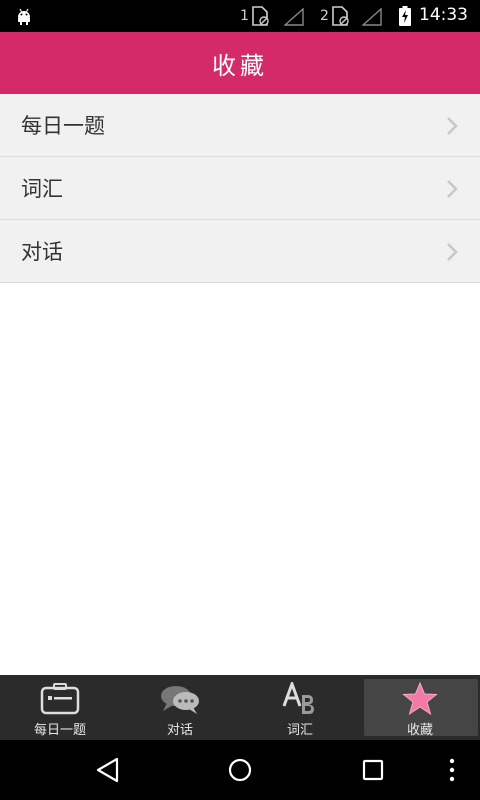 This screenshot has height=800, width=480. What do you see at coordinates (452, 770) in the screenshot?
I see `overflow-menu-icon` at bounding box center [452, 770].